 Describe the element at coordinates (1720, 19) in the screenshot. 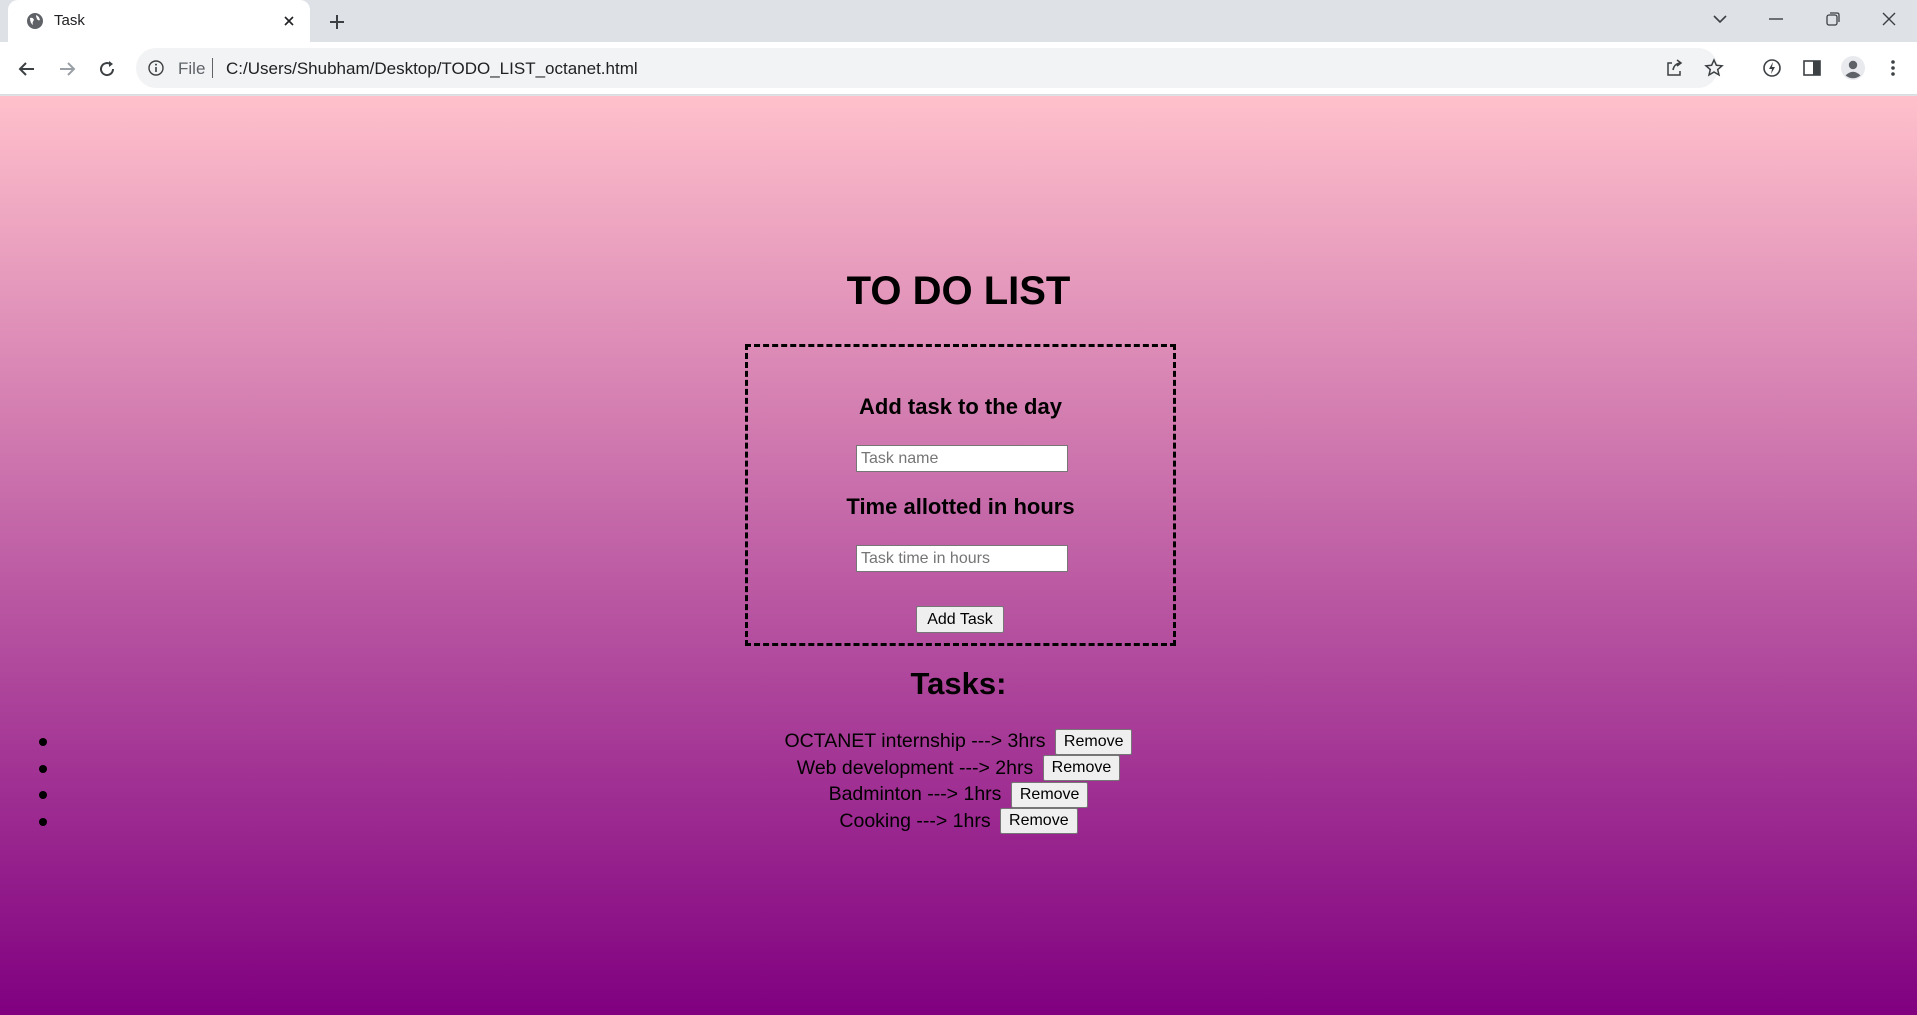

I see `tab-search-icon` at that location.